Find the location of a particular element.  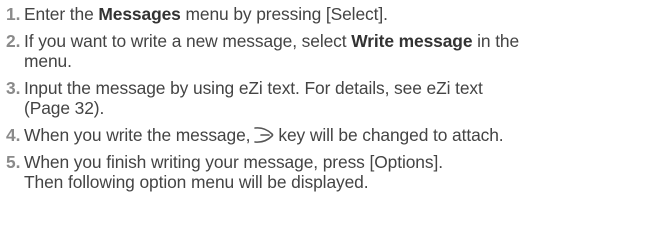

step-text: key will be changed to attach. is located at coordinates (391, 135).